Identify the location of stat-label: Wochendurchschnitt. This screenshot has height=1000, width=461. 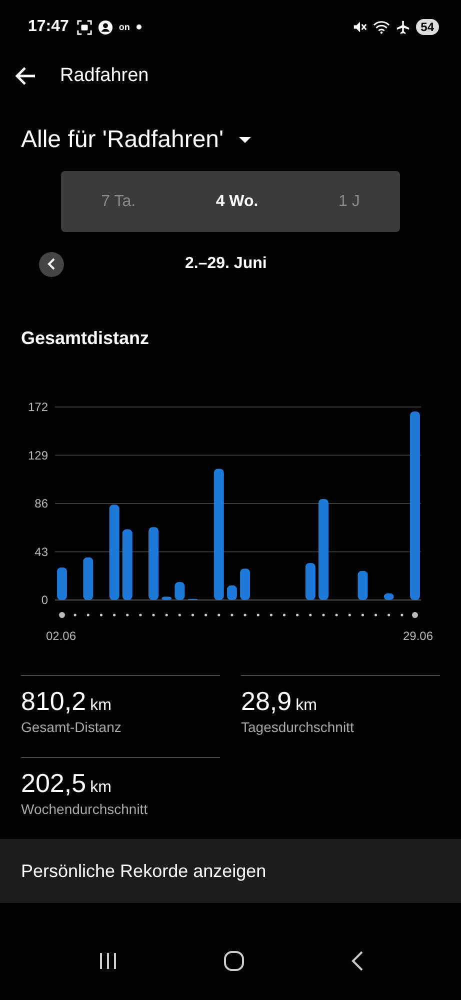
(85, 809).